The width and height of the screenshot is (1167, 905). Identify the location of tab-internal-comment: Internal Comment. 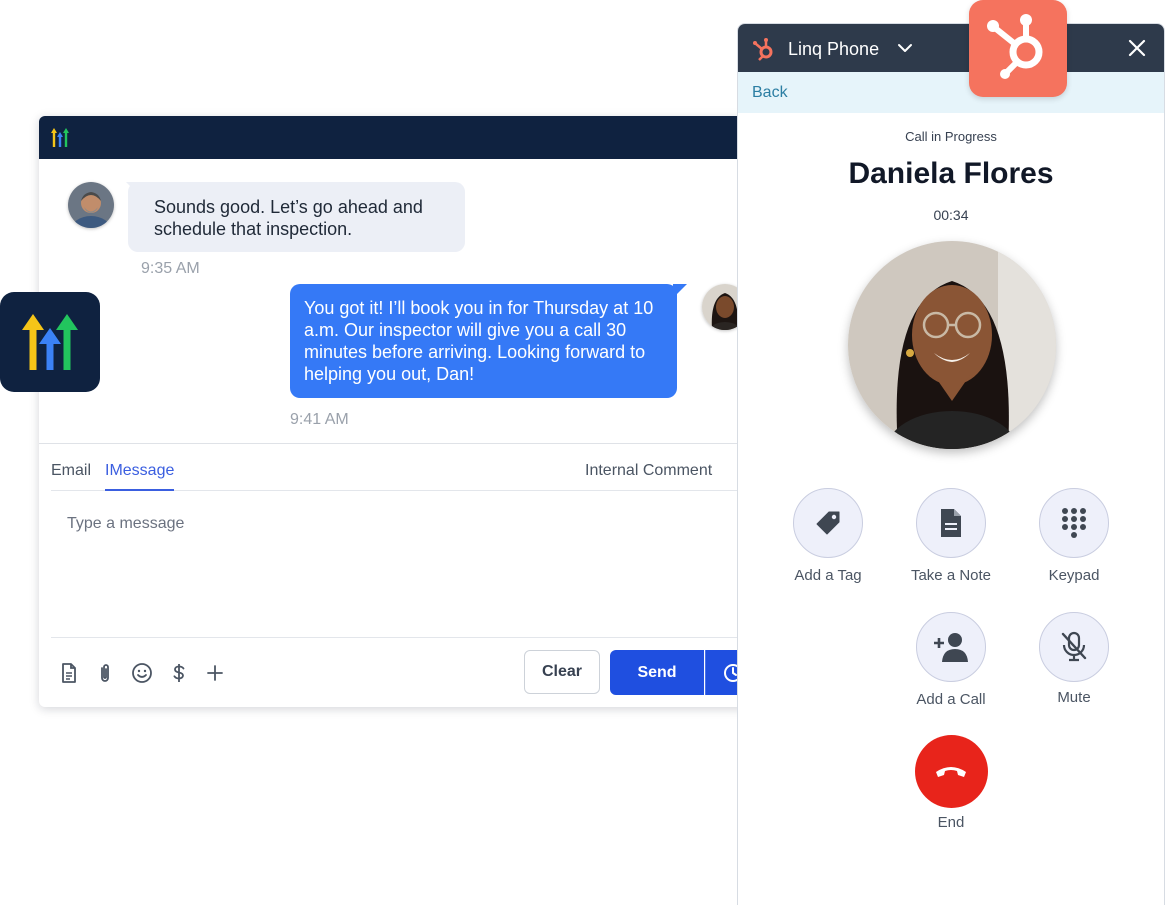
(648, 471).